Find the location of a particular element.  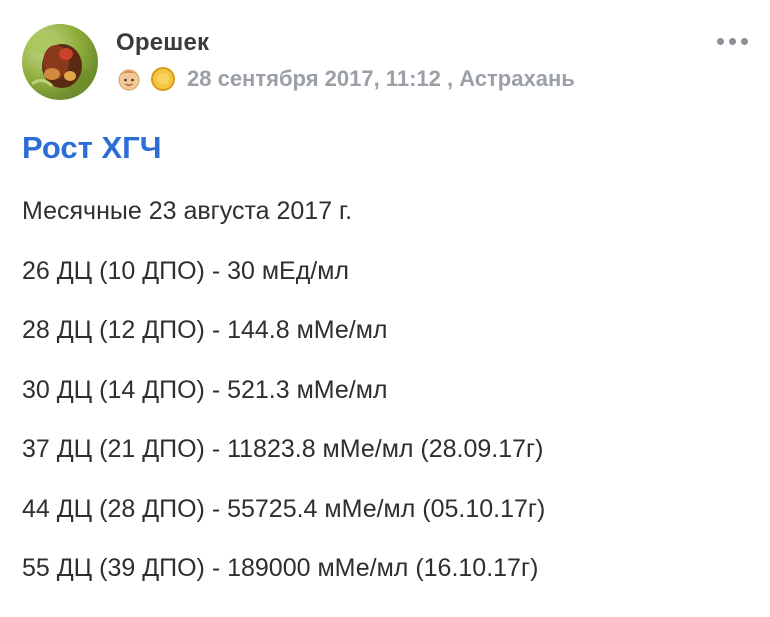

nut-photo-avatar-icon is located at coordinates (62, 64).